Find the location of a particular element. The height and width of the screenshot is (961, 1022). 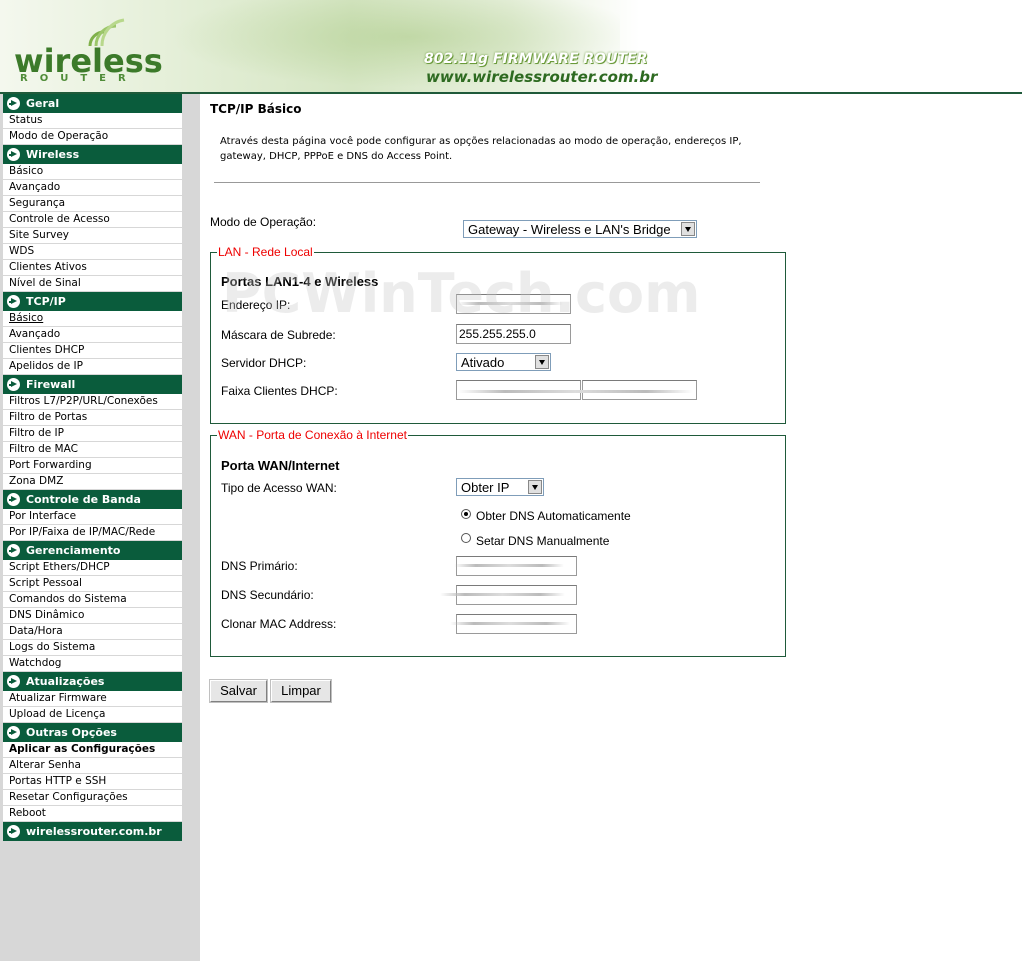

sidebar-item: Port Forwarding is located at coordinates (92, 466).